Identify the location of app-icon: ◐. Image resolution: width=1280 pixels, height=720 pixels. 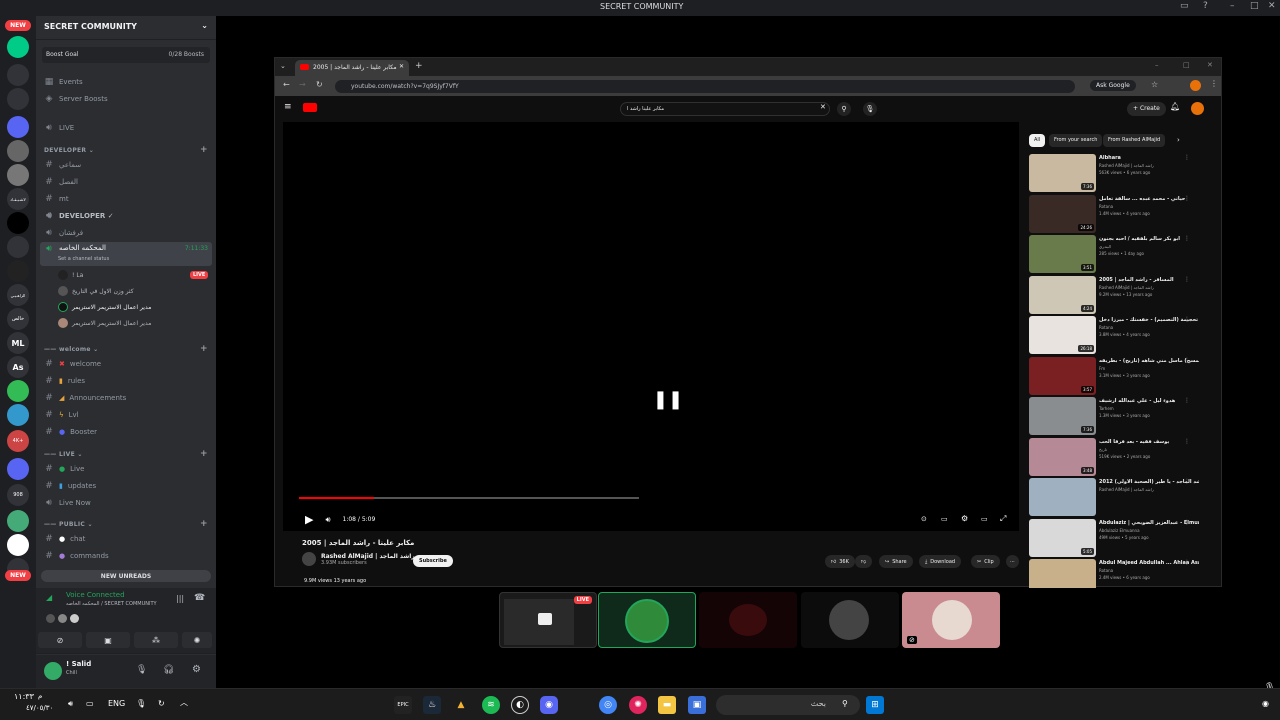
(520, 705).